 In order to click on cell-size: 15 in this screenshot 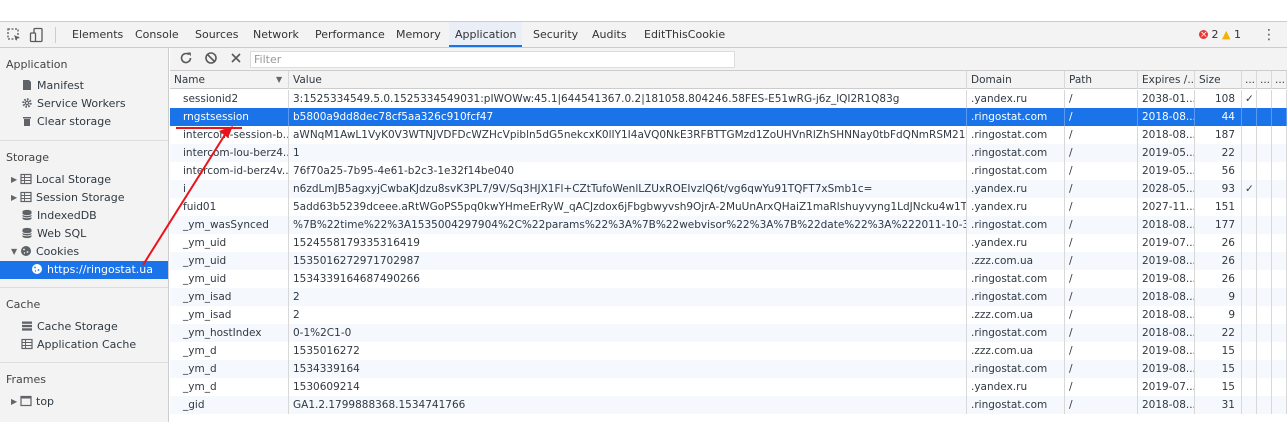, I will do `click(1218, 351)`.